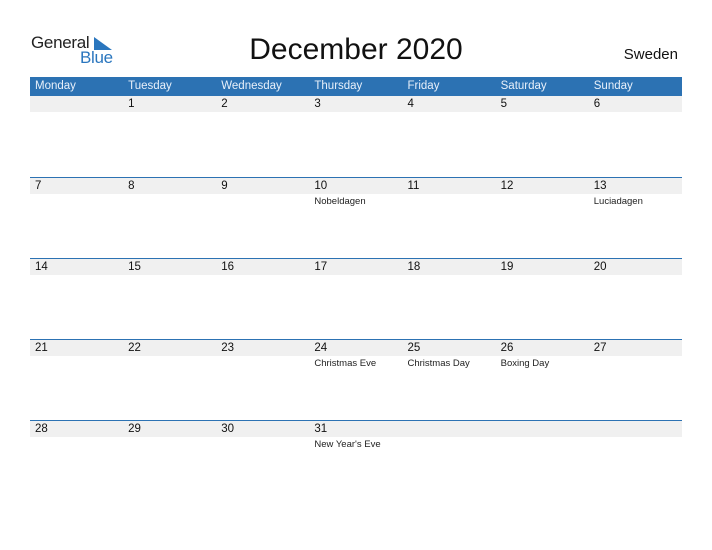 The width and height of the screenshot is (712, 550). What do you see at coordinates (321, 348) in the screenshot?
I see `day-number: 24` at bounding box center [321, 348].